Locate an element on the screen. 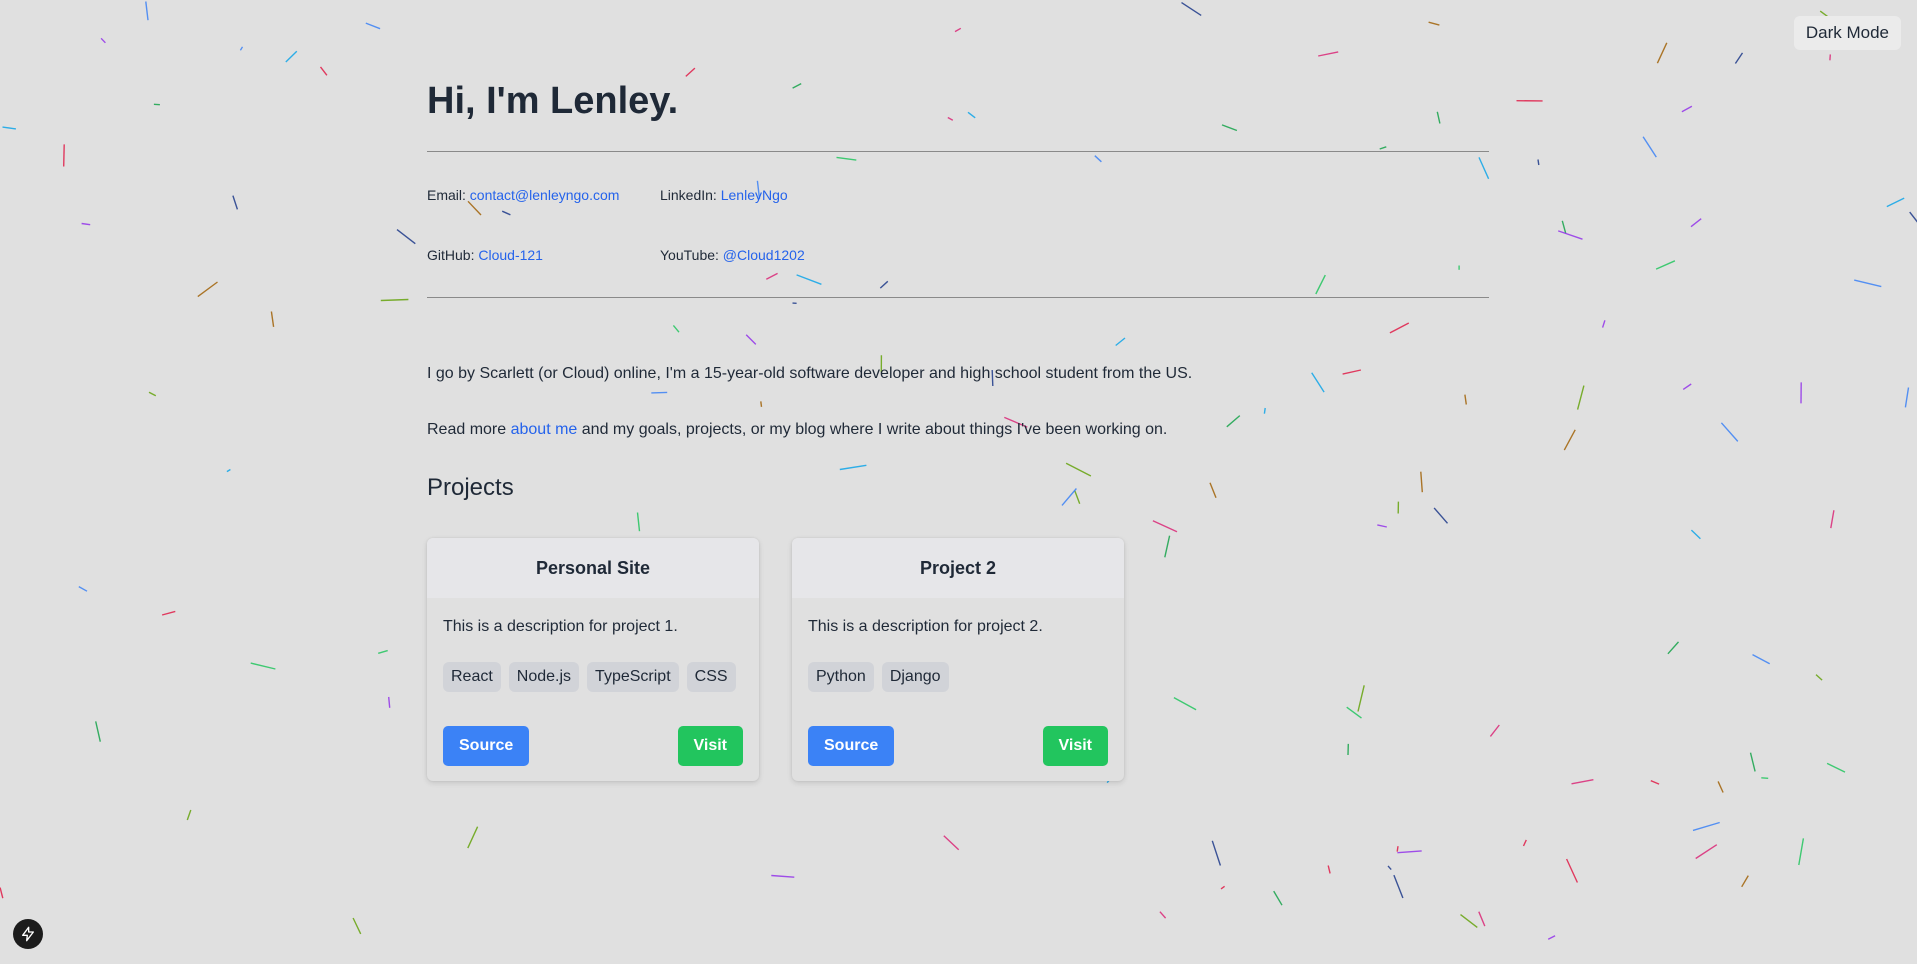  tech-tag: CSS is located at coordinates (711, 677).